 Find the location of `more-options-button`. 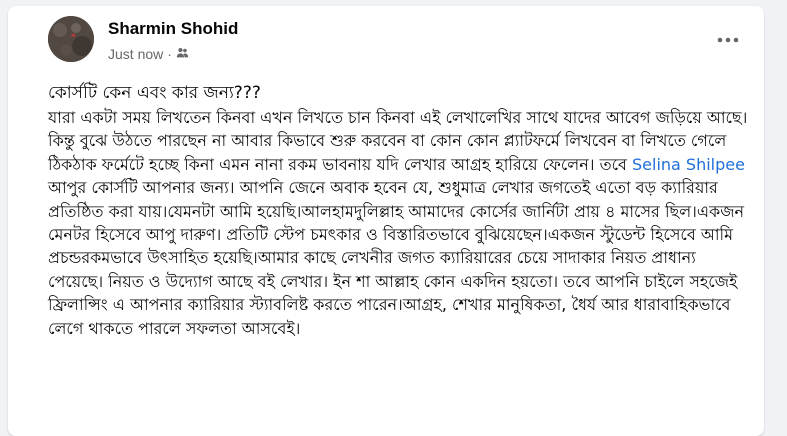

more-options-button is located at coordinates (728, 40).